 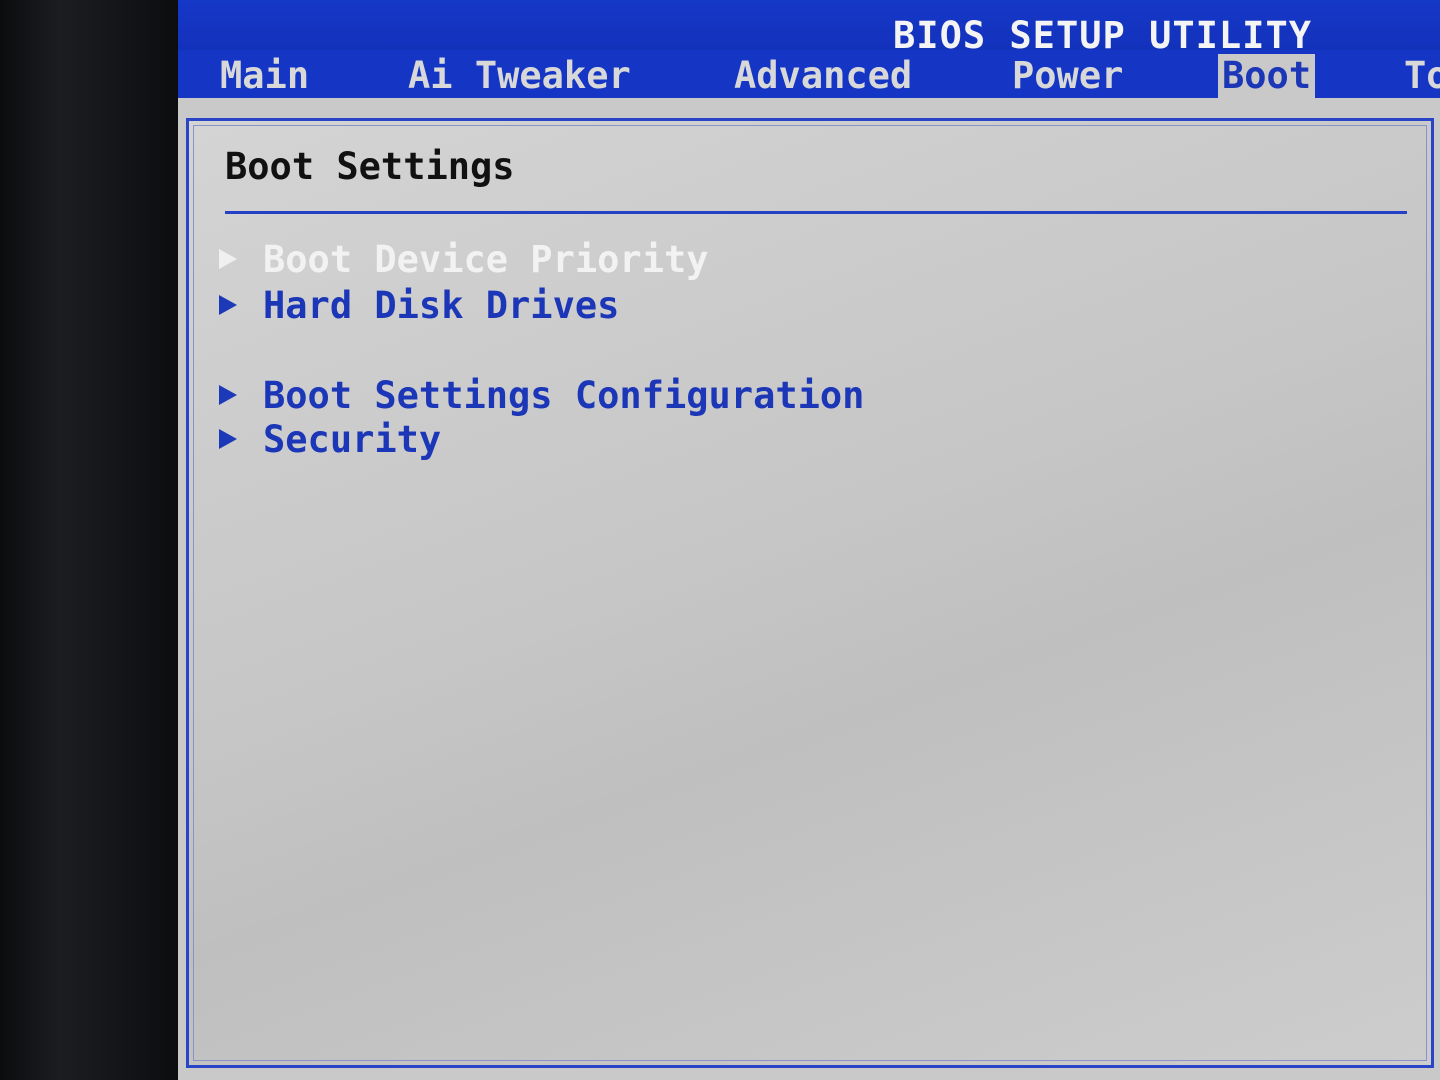 I want to click on menu-item-security: Security, so click(x=330, y=439).